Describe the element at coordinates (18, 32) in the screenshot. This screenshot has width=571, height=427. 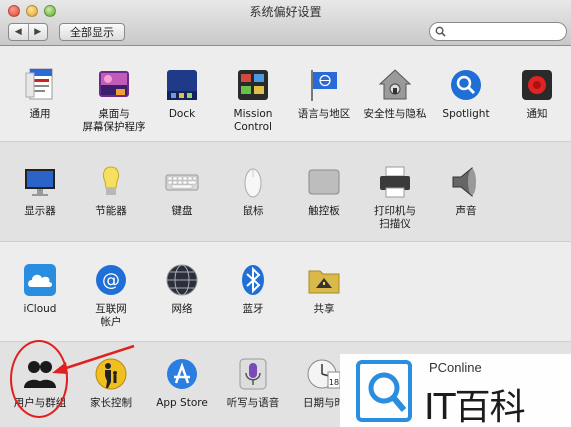
I see `back-button: ◀` at that location.